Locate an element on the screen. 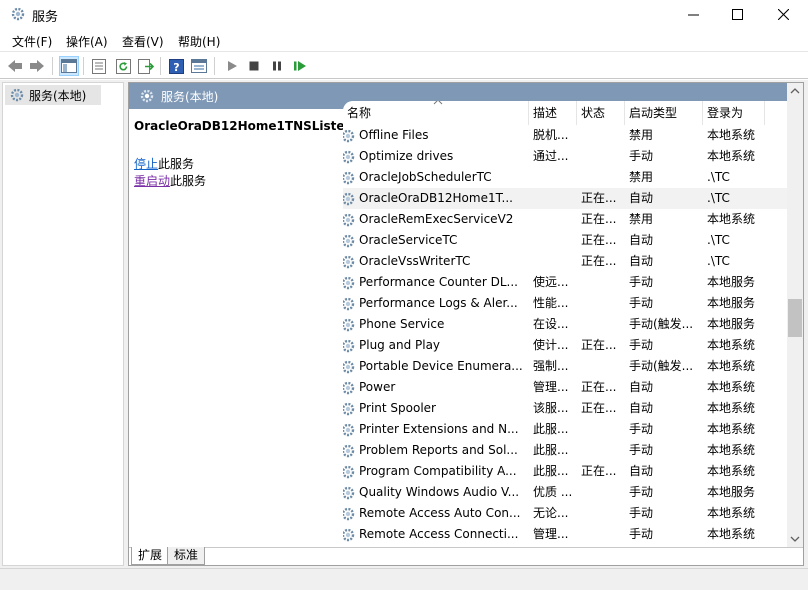 The image size is (808, 594). service-row: Offline Files 脱机... 禁用 本地系统 is located at coordinates (565, 135).